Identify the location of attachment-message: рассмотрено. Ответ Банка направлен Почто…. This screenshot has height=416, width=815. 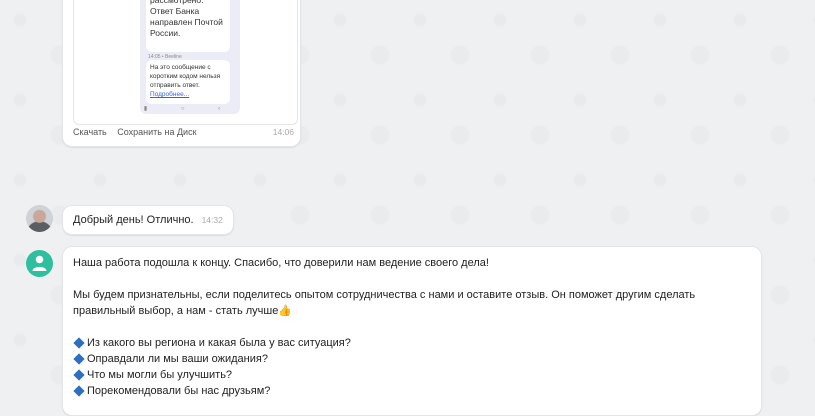
(181, 73).